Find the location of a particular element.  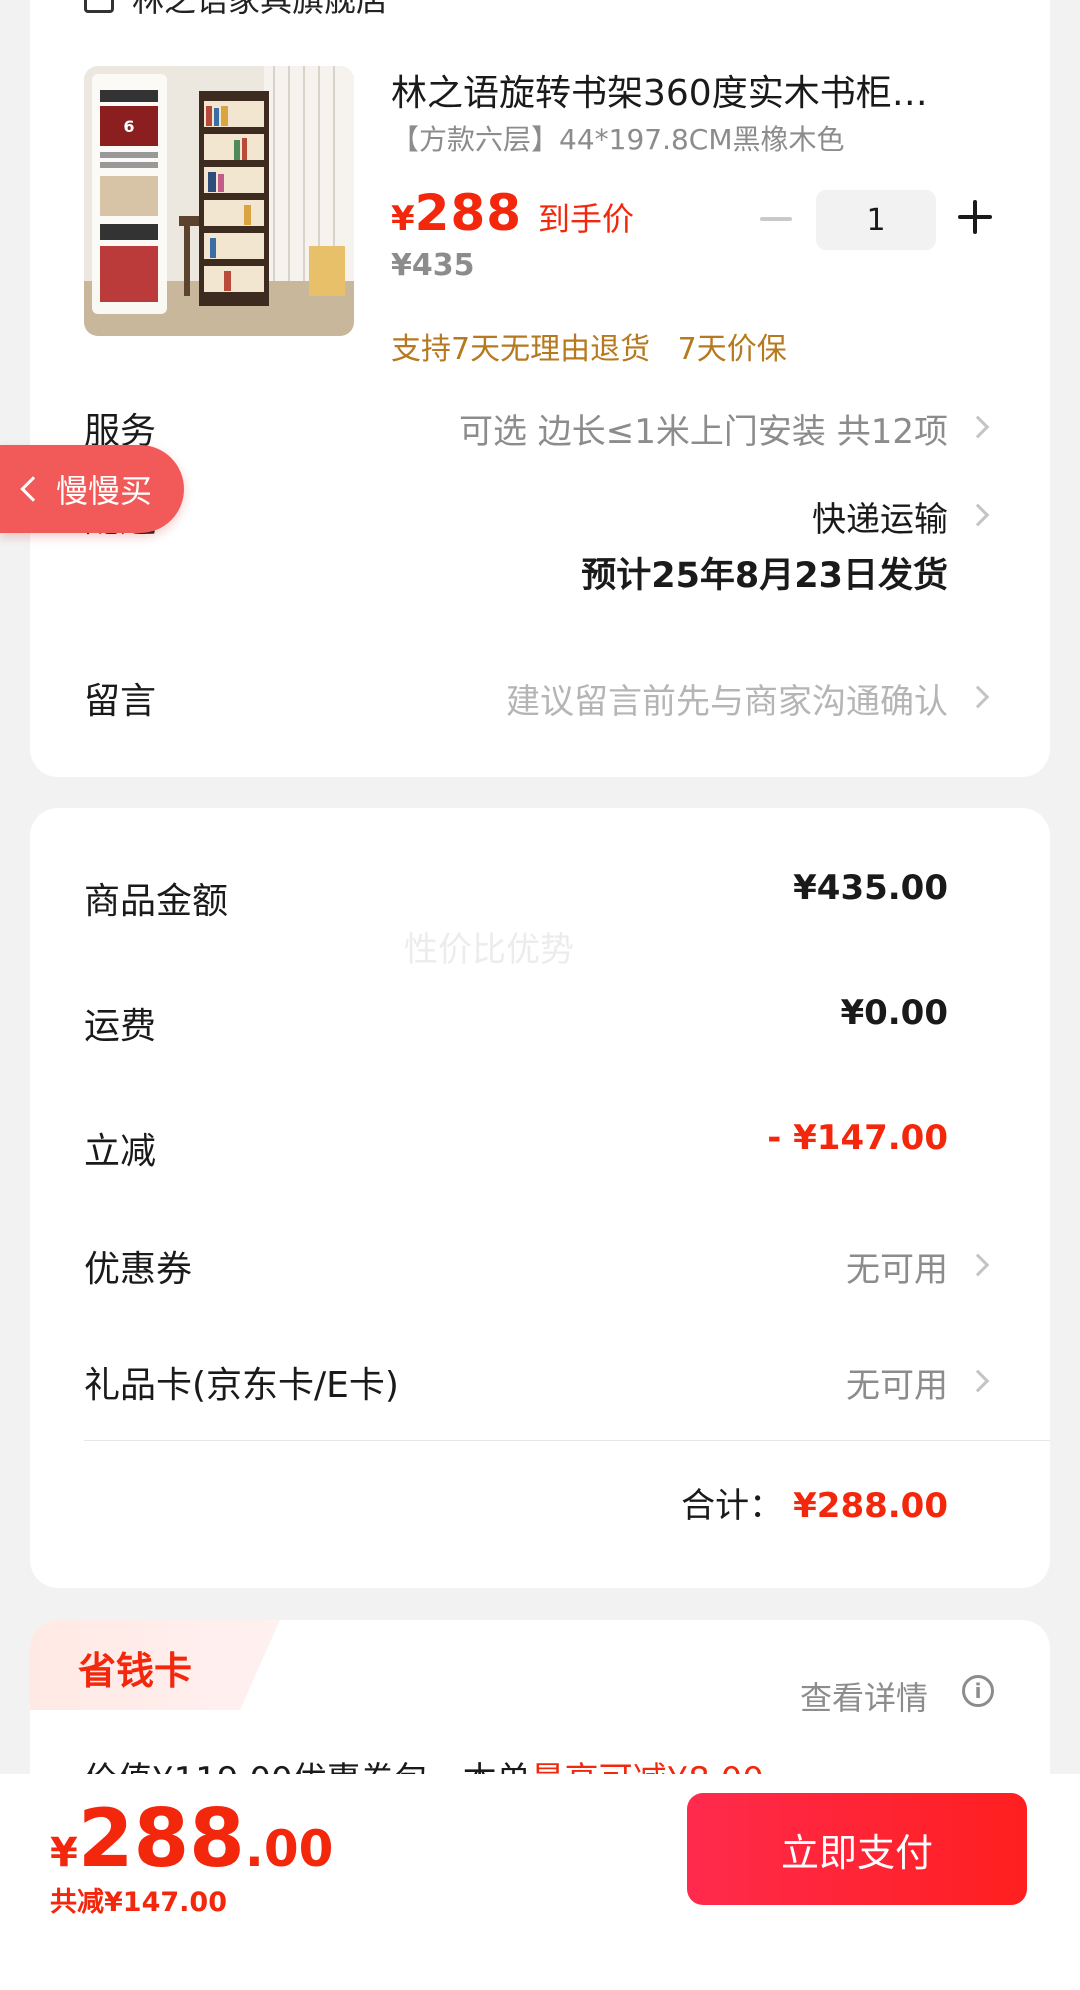

pay-now-button: 立即支付 is located at coordinates (857, 1849).